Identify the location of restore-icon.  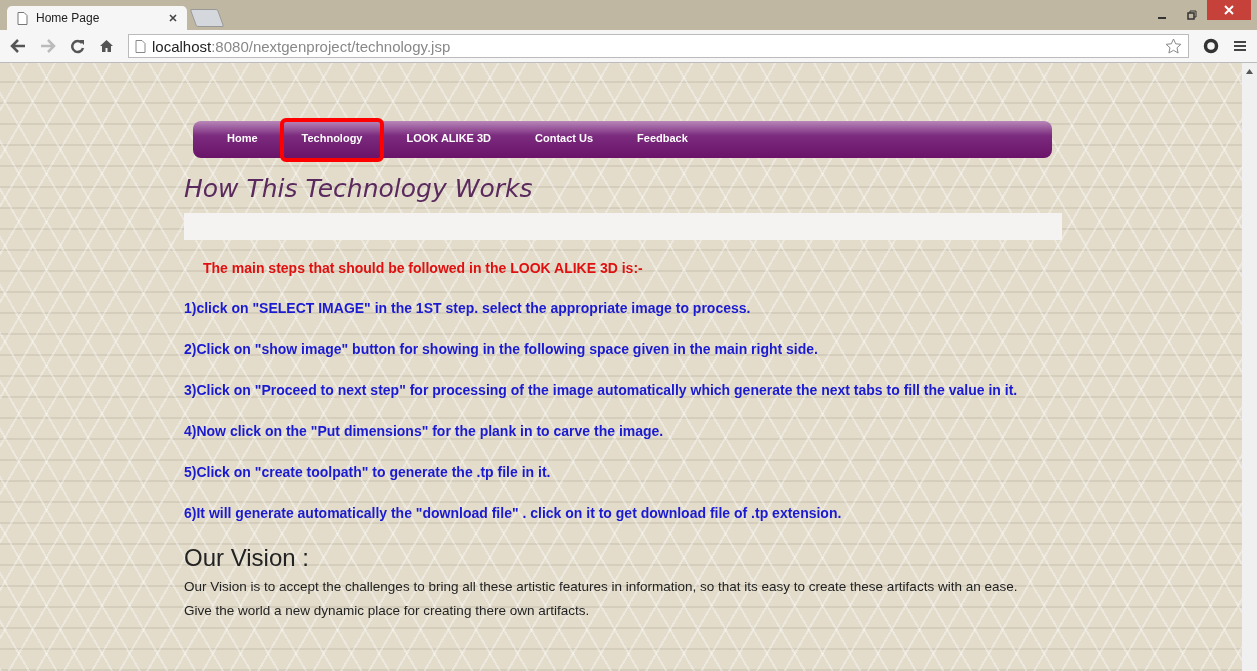
(1192, 15).